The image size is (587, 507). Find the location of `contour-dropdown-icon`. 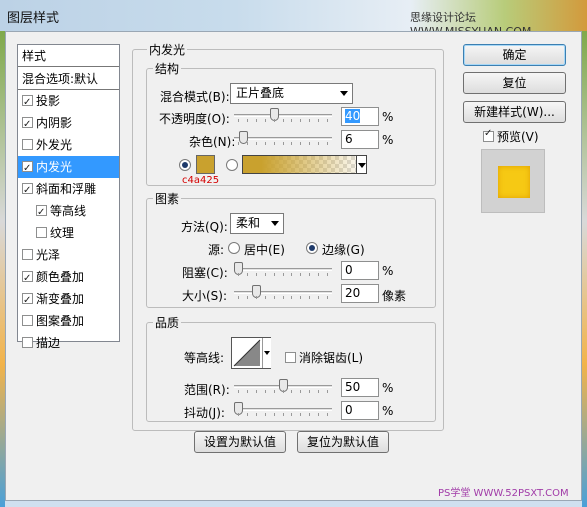

contour-dropdown-icon is located at coordinates (266, 353).